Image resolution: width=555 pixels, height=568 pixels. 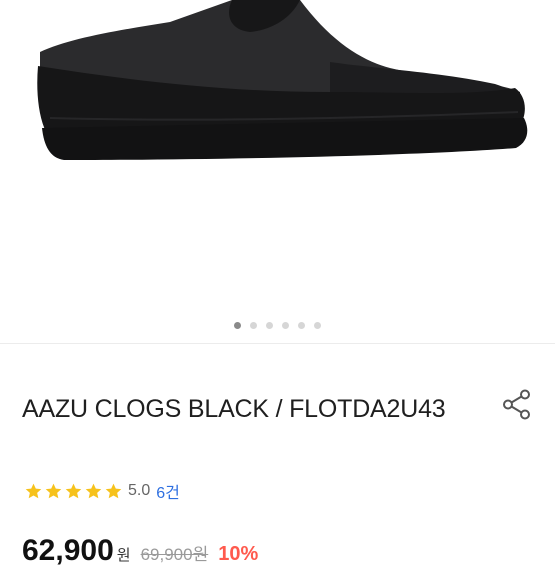 I want to click on gallery-pagination, so click(x=277, y=325).